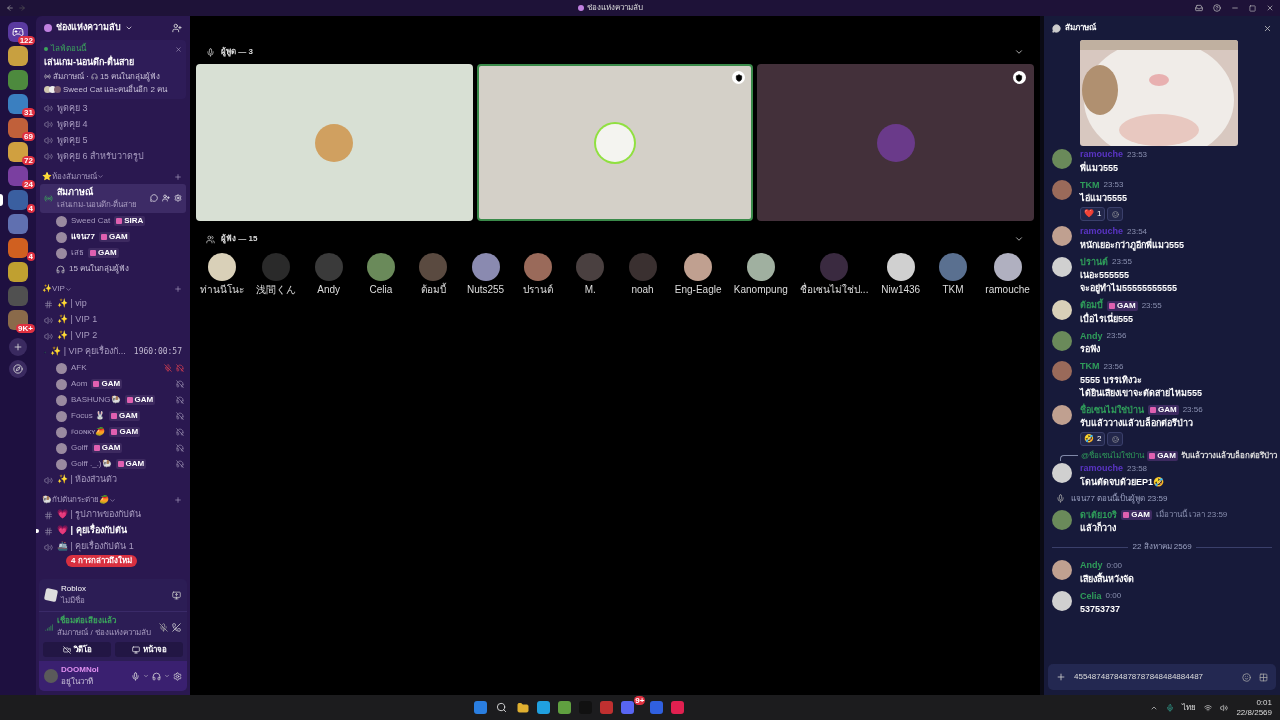 Image resolution: width=1280 pixels, height=720 pixels. Describe the element at coordinates (176, 627) in the screenshot. I see `disconnect-icon` at that location.